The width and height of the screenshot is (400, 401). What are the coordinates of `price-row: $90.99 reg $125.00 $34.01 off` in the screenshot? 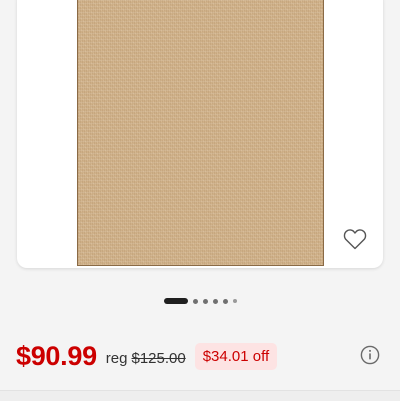 It's located at (200, 356).